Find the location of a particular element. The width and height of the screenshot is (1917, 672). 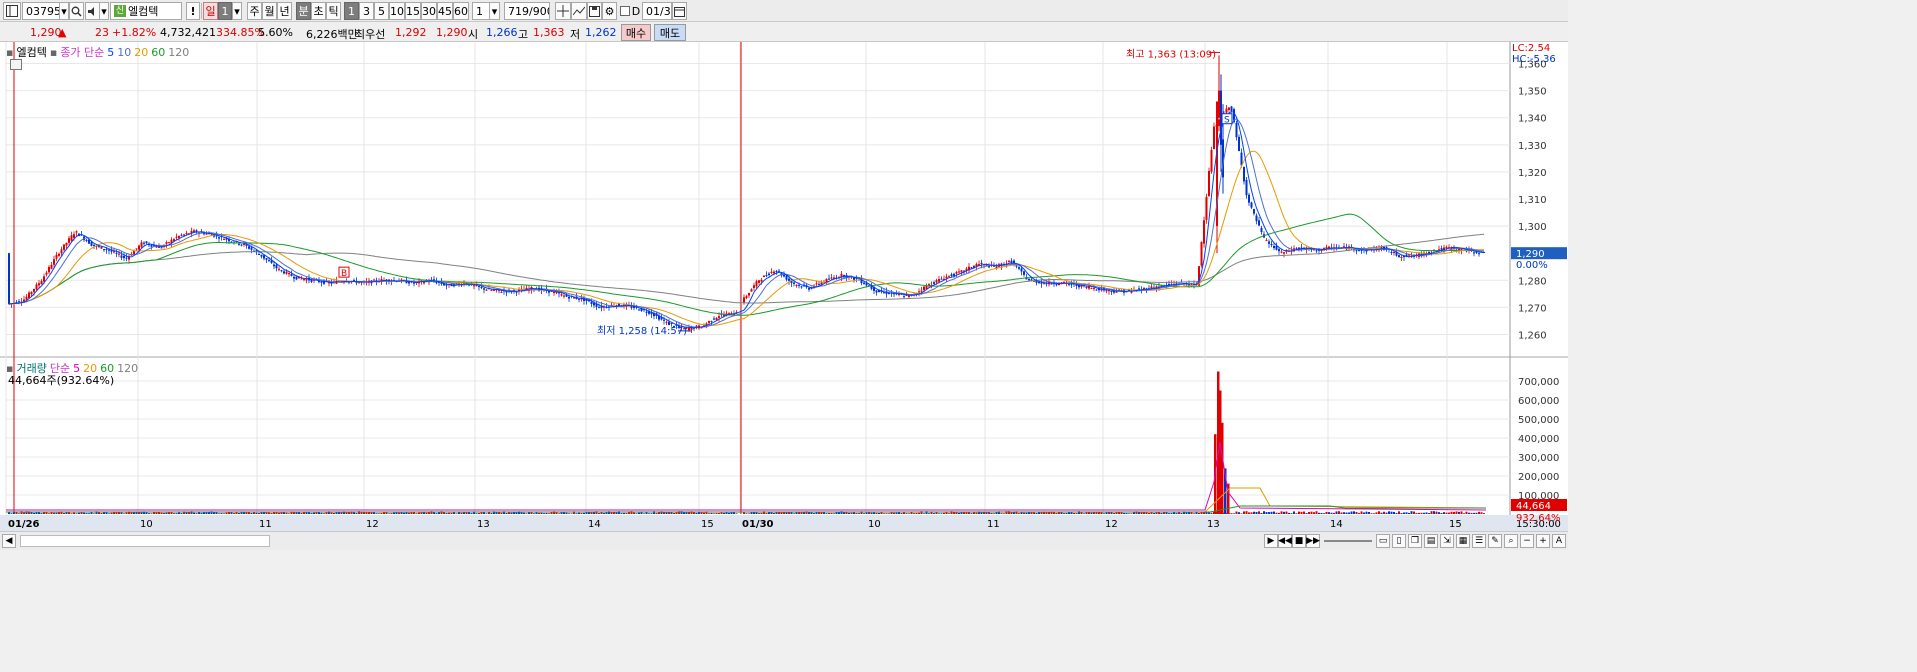

period-second-button: 초 is located at coordinates (318, 11).